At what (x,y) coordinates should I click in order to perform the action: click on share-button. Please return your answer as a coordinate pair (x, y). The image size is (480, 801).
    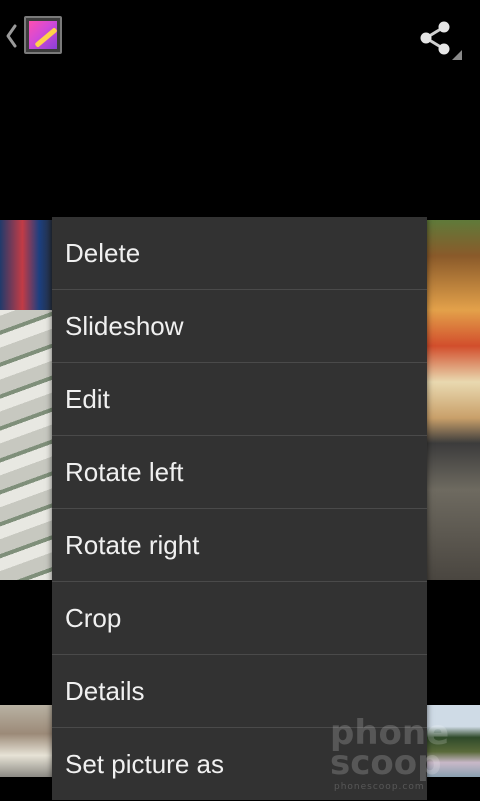
    Looking at the image, I should click on (437, 38).